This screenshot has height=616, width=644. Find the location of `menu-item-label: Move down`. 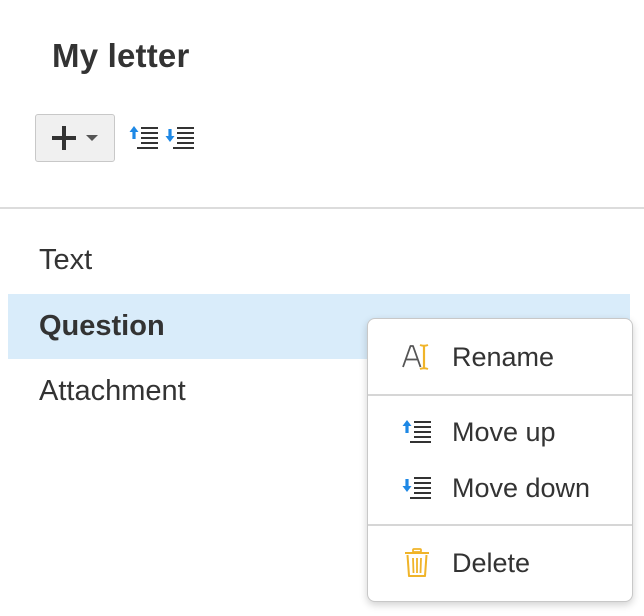

menu-item-label: Move down is located at coordinates (521, 487).